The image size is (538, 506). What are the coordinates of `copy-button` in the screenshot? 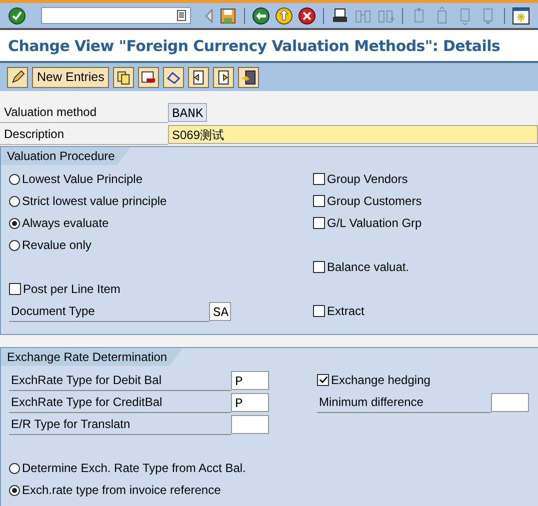 It's located at (123, 77).